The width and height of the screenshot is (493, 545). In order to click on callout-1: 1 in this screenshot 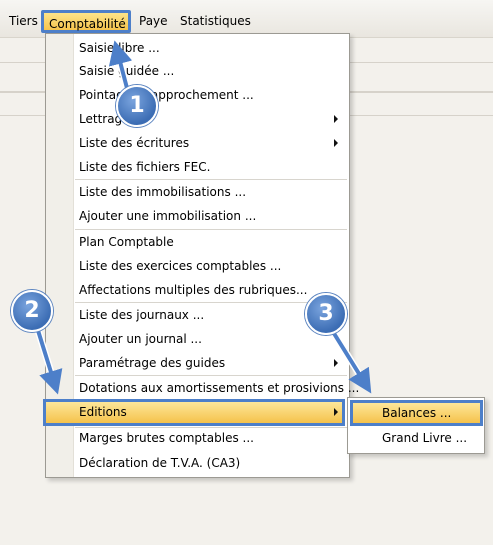, I will do `click(137, 106)`.